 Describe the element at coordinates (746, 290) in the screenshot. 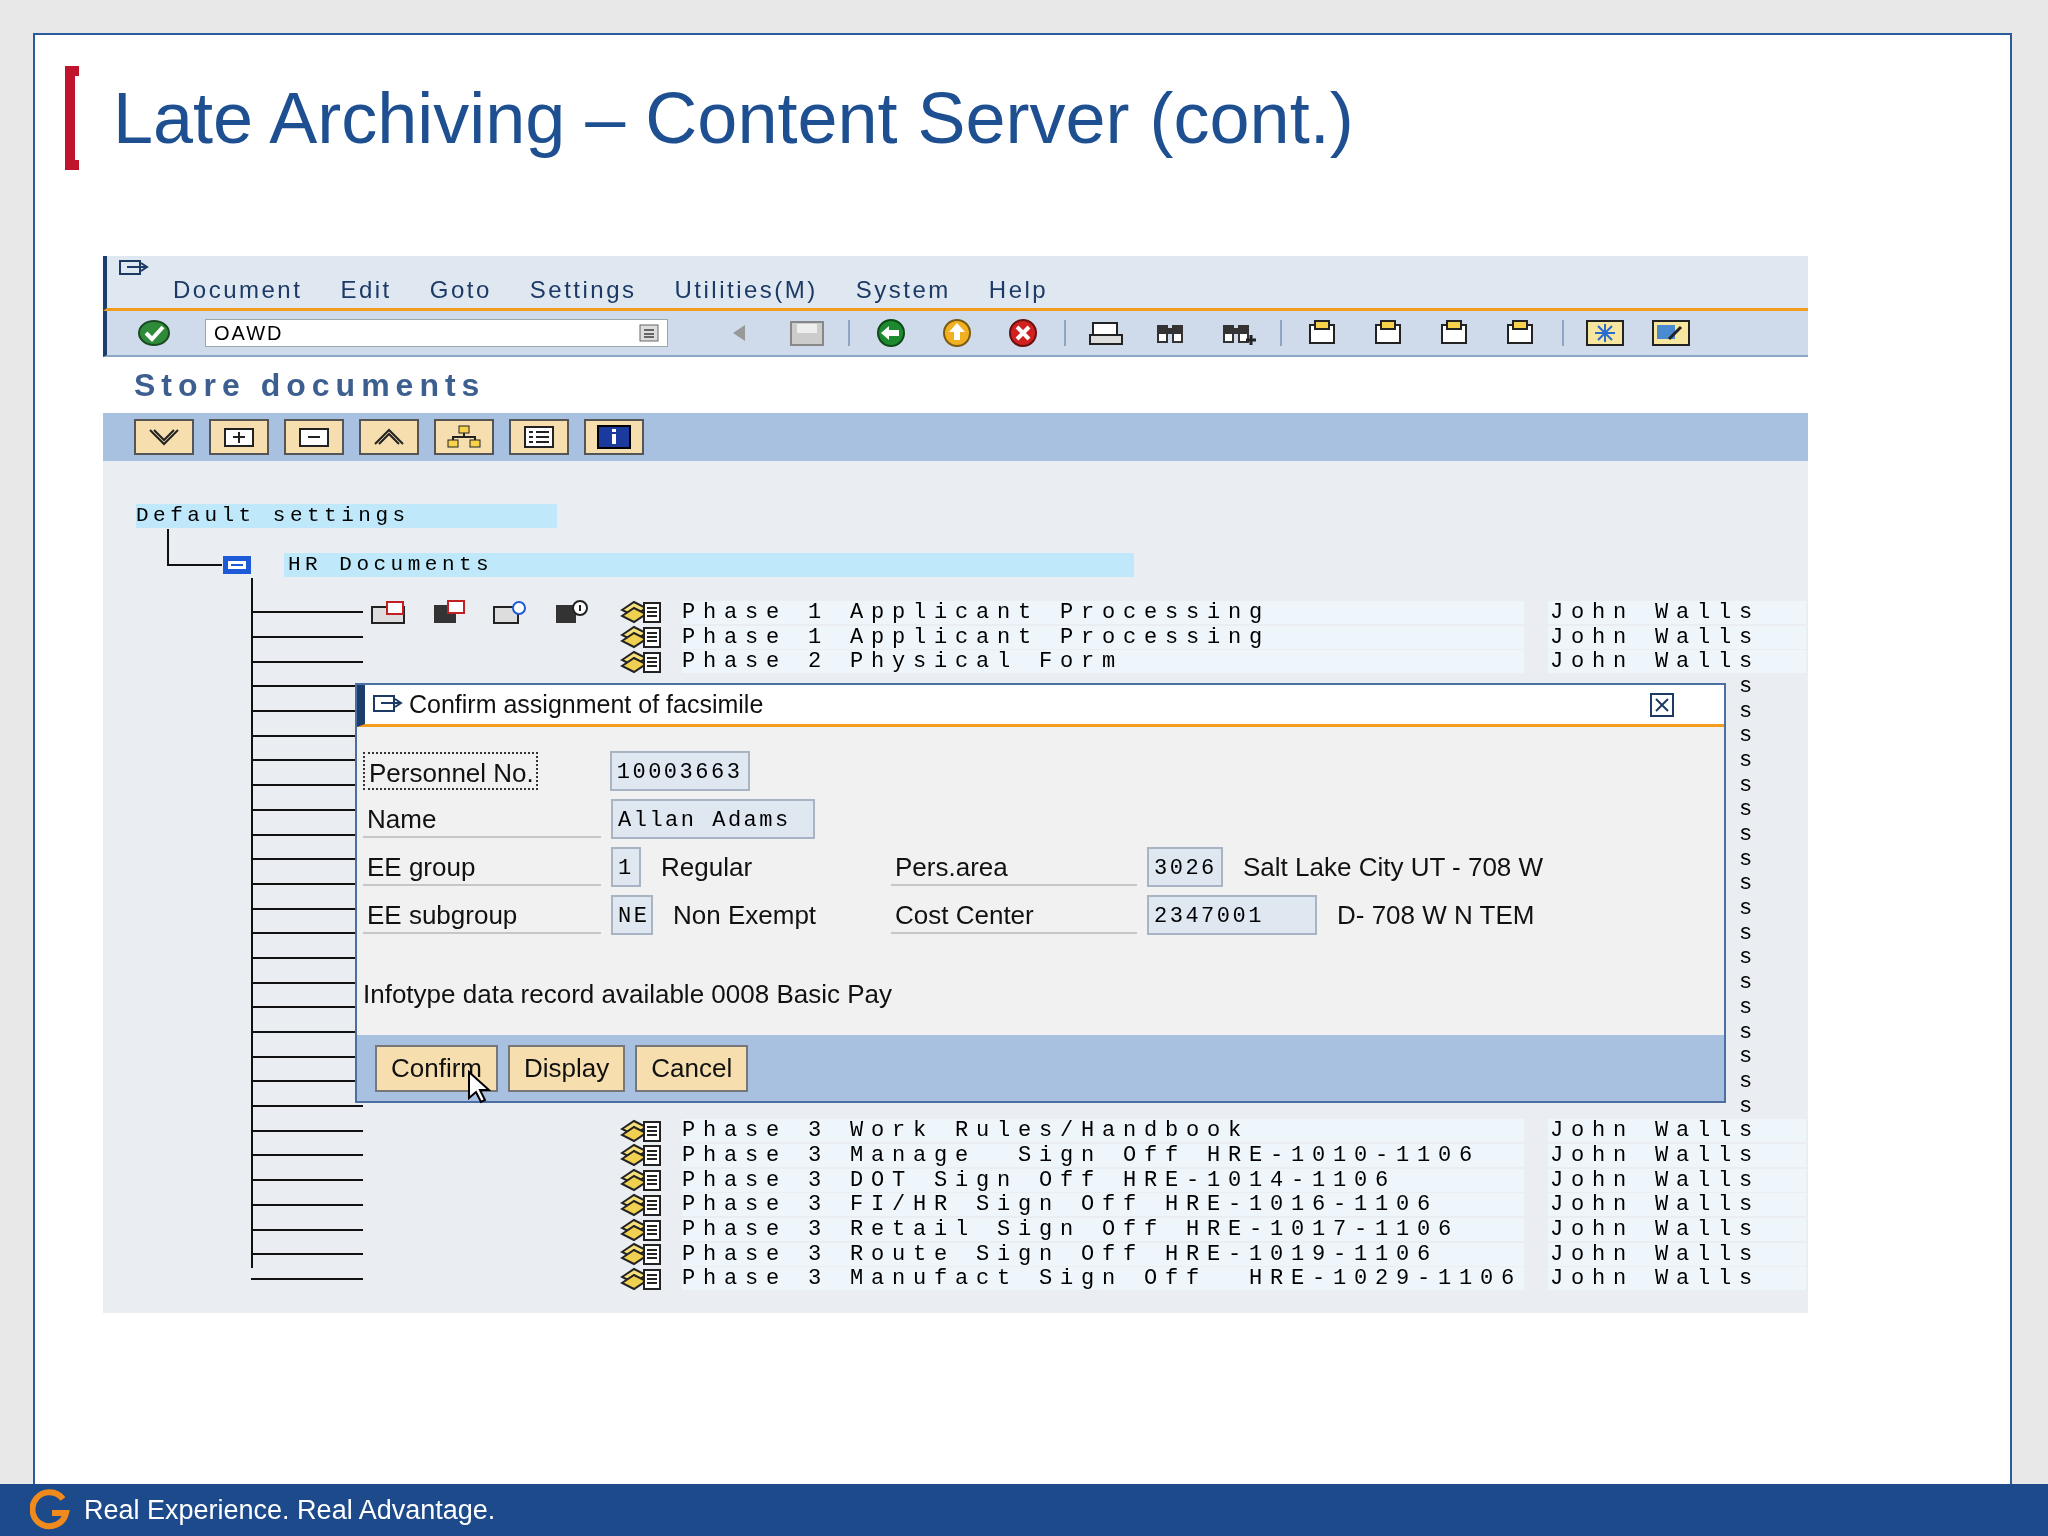

I see `menu-item: Utilities(M)` at that location.